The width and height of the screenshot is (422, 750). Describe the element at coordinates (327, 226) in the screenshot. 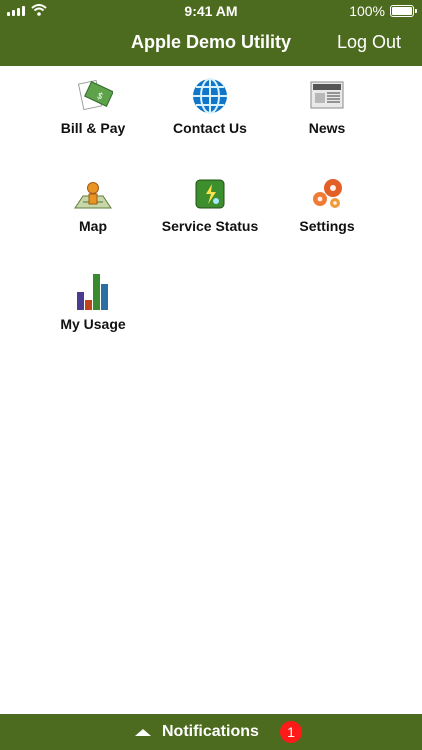

I see `tile-label: Settings` at that location.